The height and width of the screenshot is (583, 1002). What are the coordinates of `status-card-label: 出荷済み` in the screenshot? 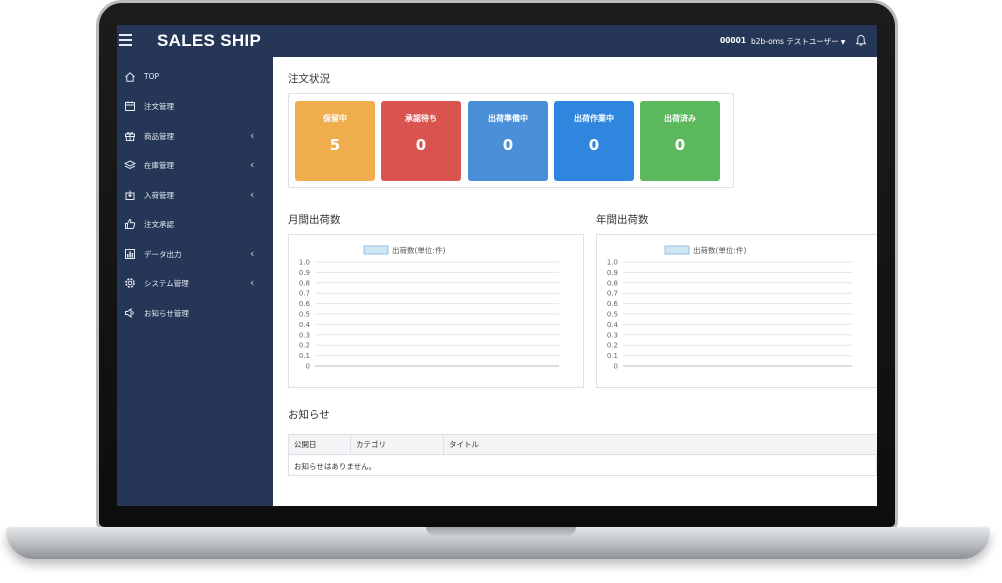 It's located at (680, 118).